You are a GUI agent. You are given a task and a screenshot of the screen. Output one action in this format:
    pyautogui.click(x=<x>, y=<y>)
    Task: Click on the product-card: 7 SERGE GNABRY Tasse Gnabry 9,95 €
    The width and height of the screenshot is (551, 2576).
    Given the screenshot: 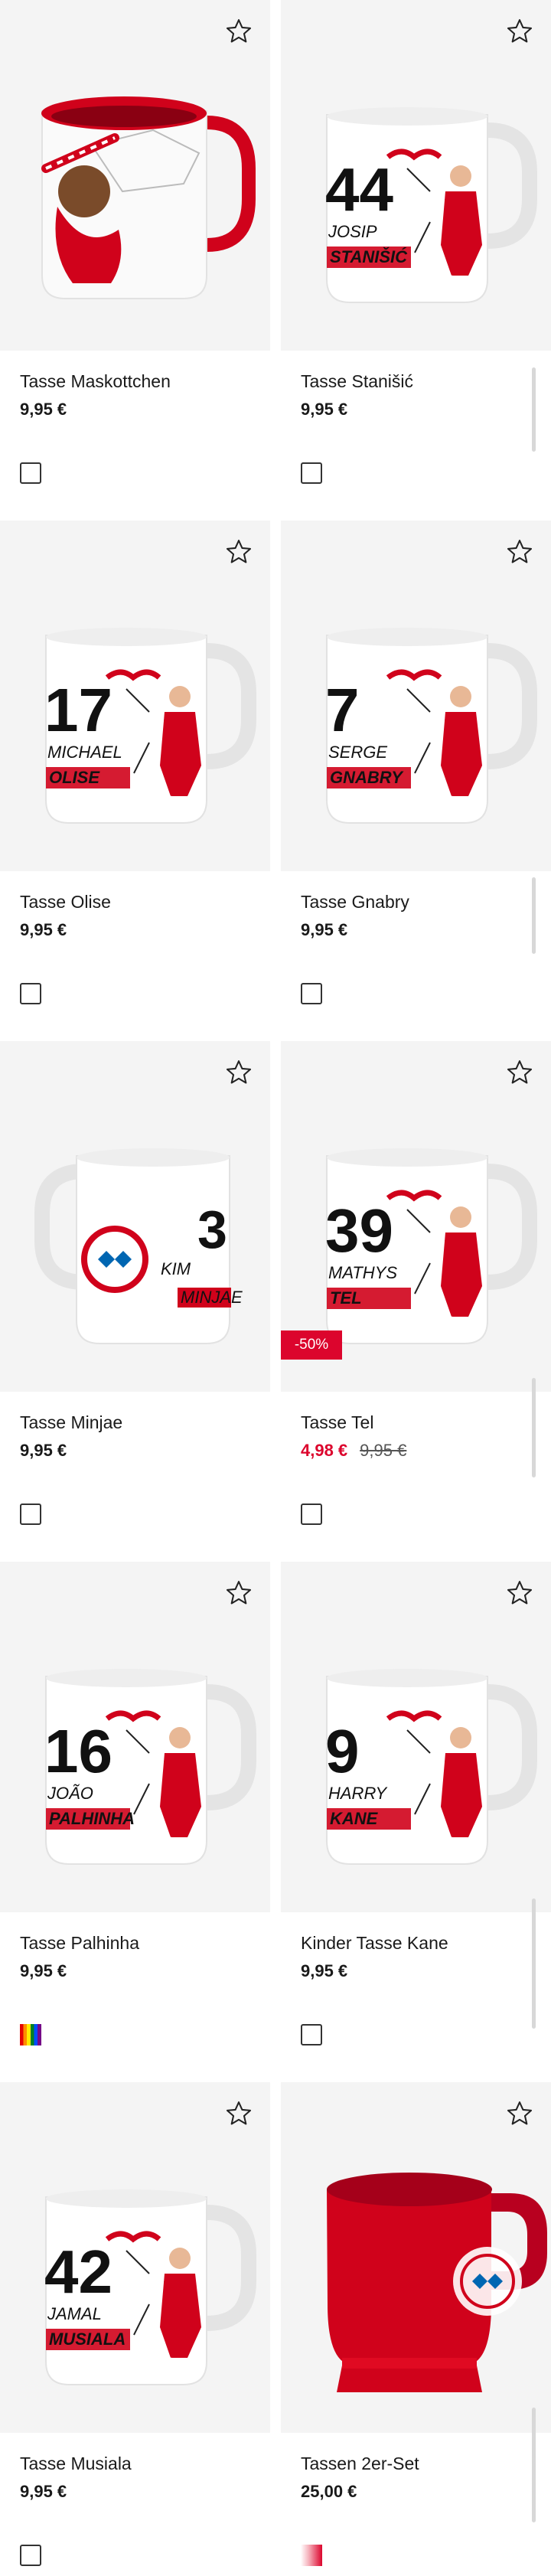 What is the action you would take?
    pyautogui.click(x=416, y=773)
    